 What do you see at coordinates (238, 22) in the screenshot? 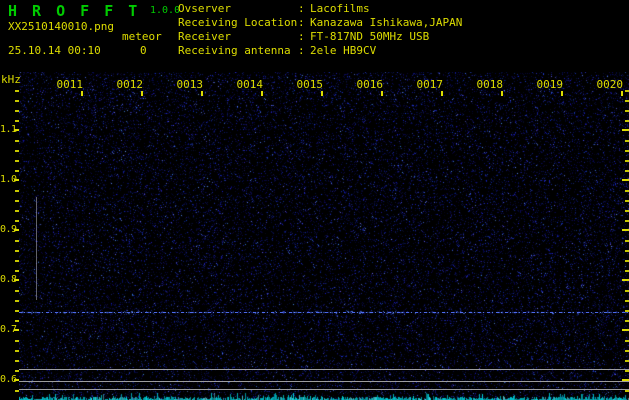
I see `info-row-label: Receiving Location` at bounding box center [238, 22].